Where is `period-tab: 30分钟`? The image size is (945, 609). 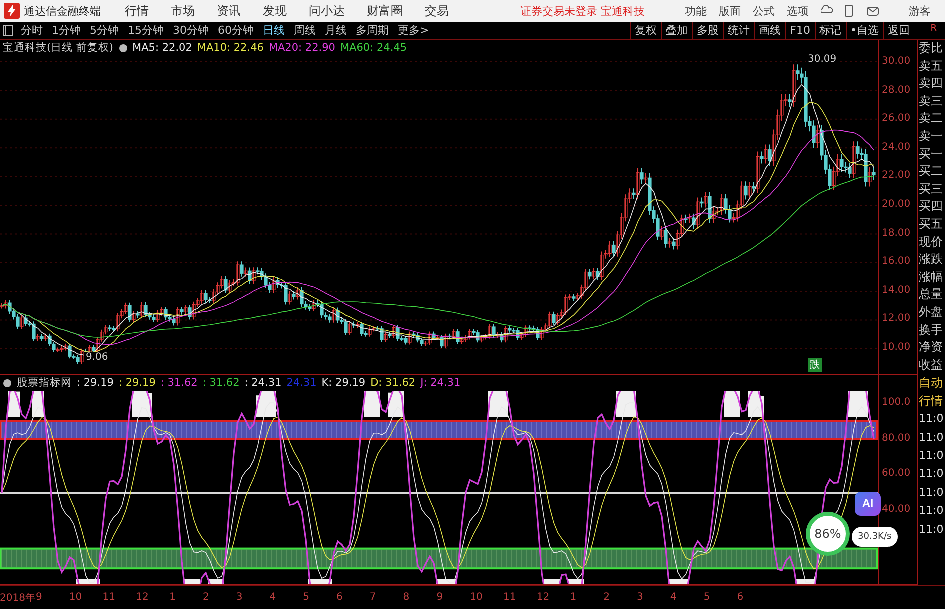 period-tab: 30分钟 is located at coordinates (191, 30).